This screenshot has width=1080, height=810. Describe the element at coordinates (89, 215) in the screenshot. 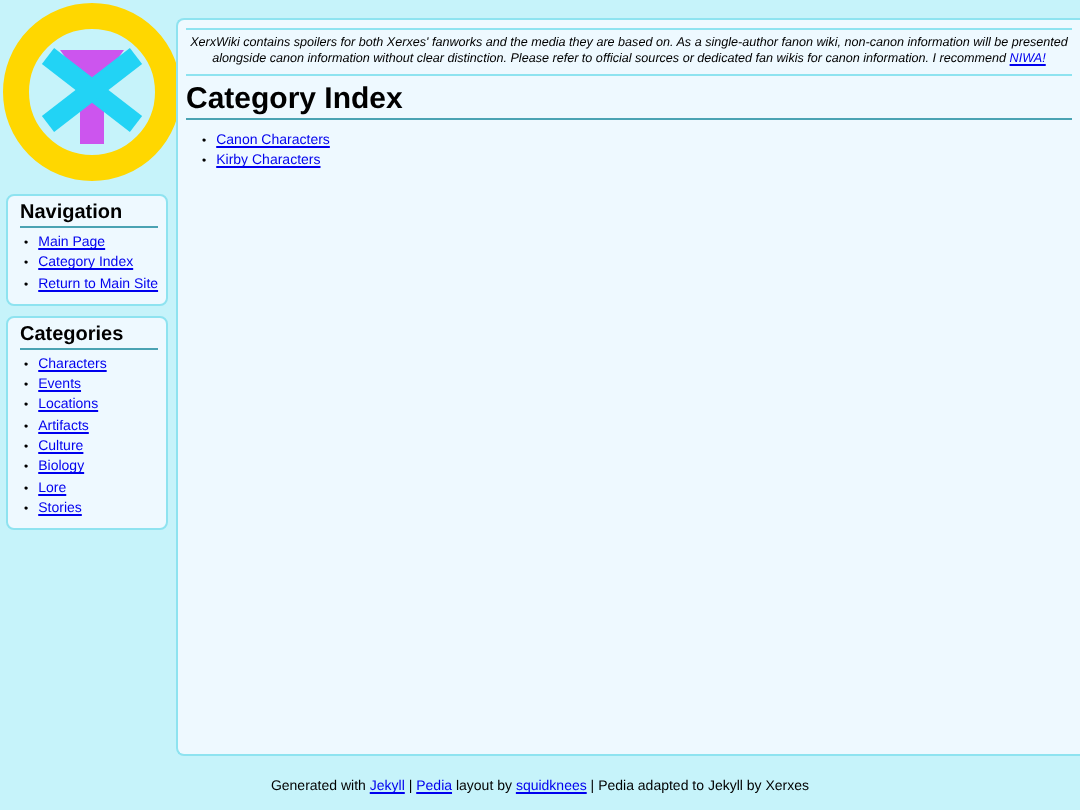

I see `sidebar-heading: Navigation` at that location.